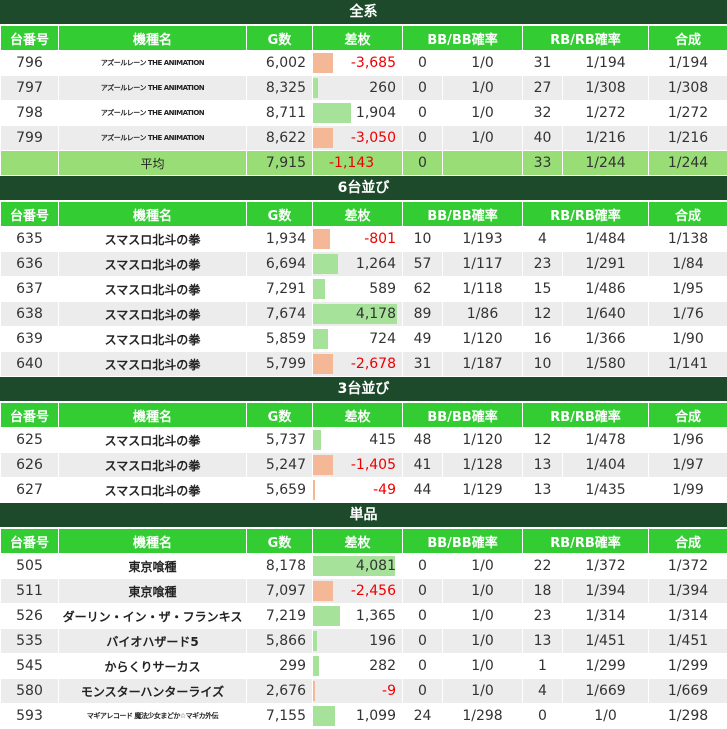 The image size is (727, 729). Describe the element at coordinates (606, 566) in the screenshot. I see `rb-rate: 1/372` at that location.